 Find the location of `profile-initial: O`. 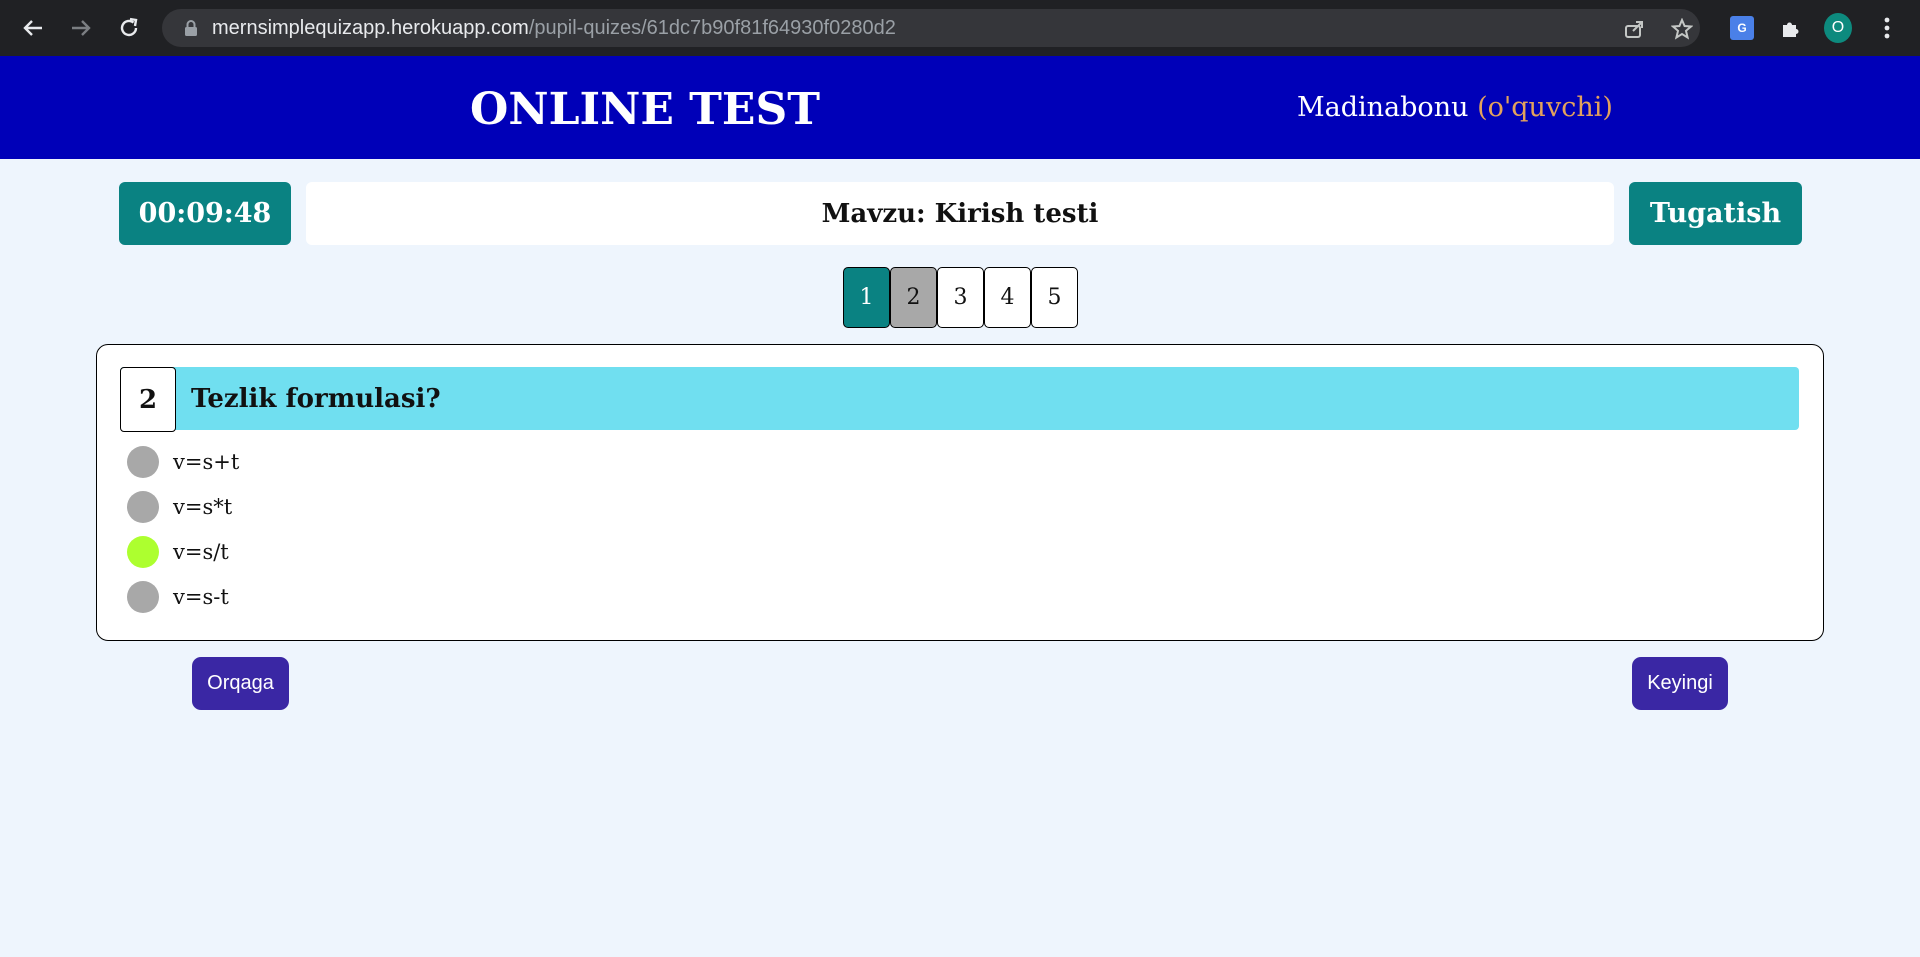

profile-initial: O is located at coordinates (1838, 28).